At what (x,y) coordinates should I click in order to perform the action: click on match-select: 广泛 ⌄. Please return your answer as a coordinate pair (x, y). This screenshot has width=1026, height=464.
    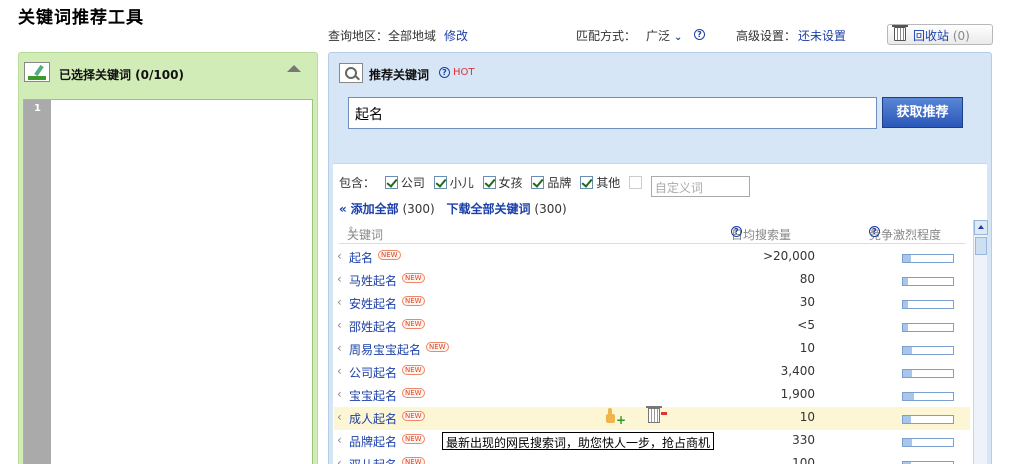
    Looking at the image, I should click on (664, 35).